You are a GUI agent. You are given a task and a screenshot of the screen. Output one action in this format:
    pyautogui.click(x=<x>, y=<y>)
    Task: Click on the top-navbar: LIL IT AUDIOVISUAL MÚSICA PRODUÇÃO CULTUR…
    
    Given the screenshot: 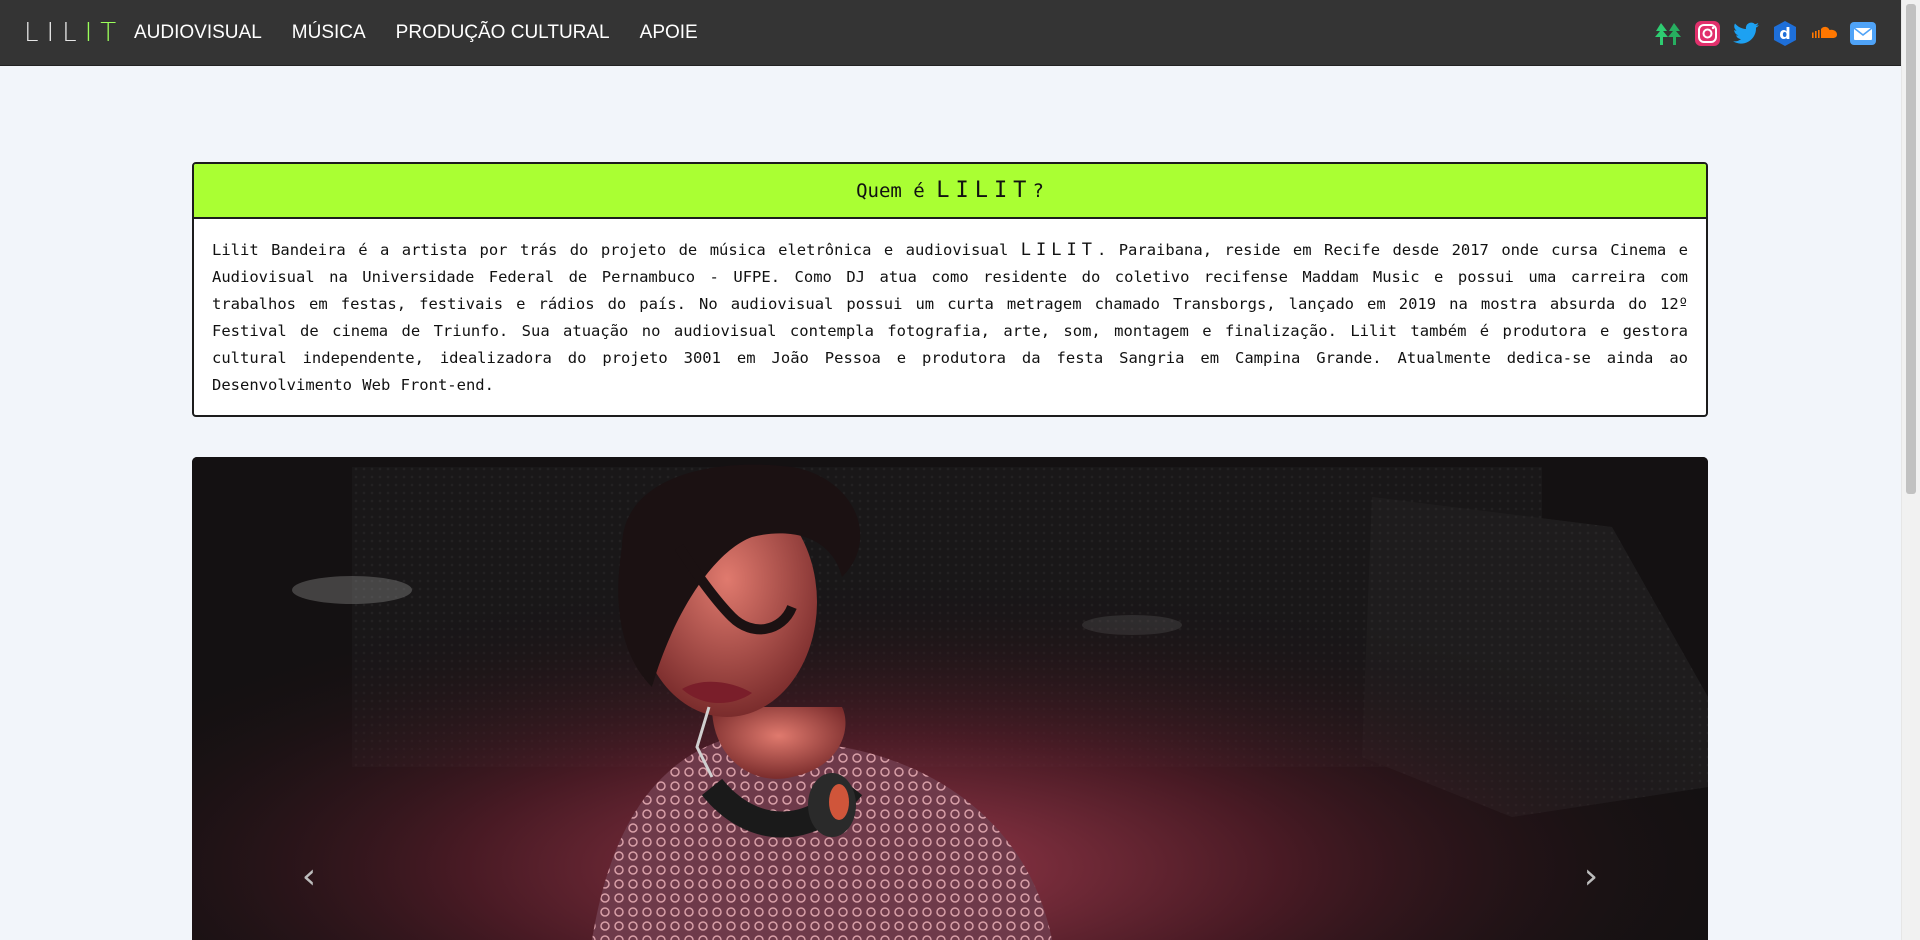 What is the action you would take?
    pyautogui.click(x=951, y=33)
    